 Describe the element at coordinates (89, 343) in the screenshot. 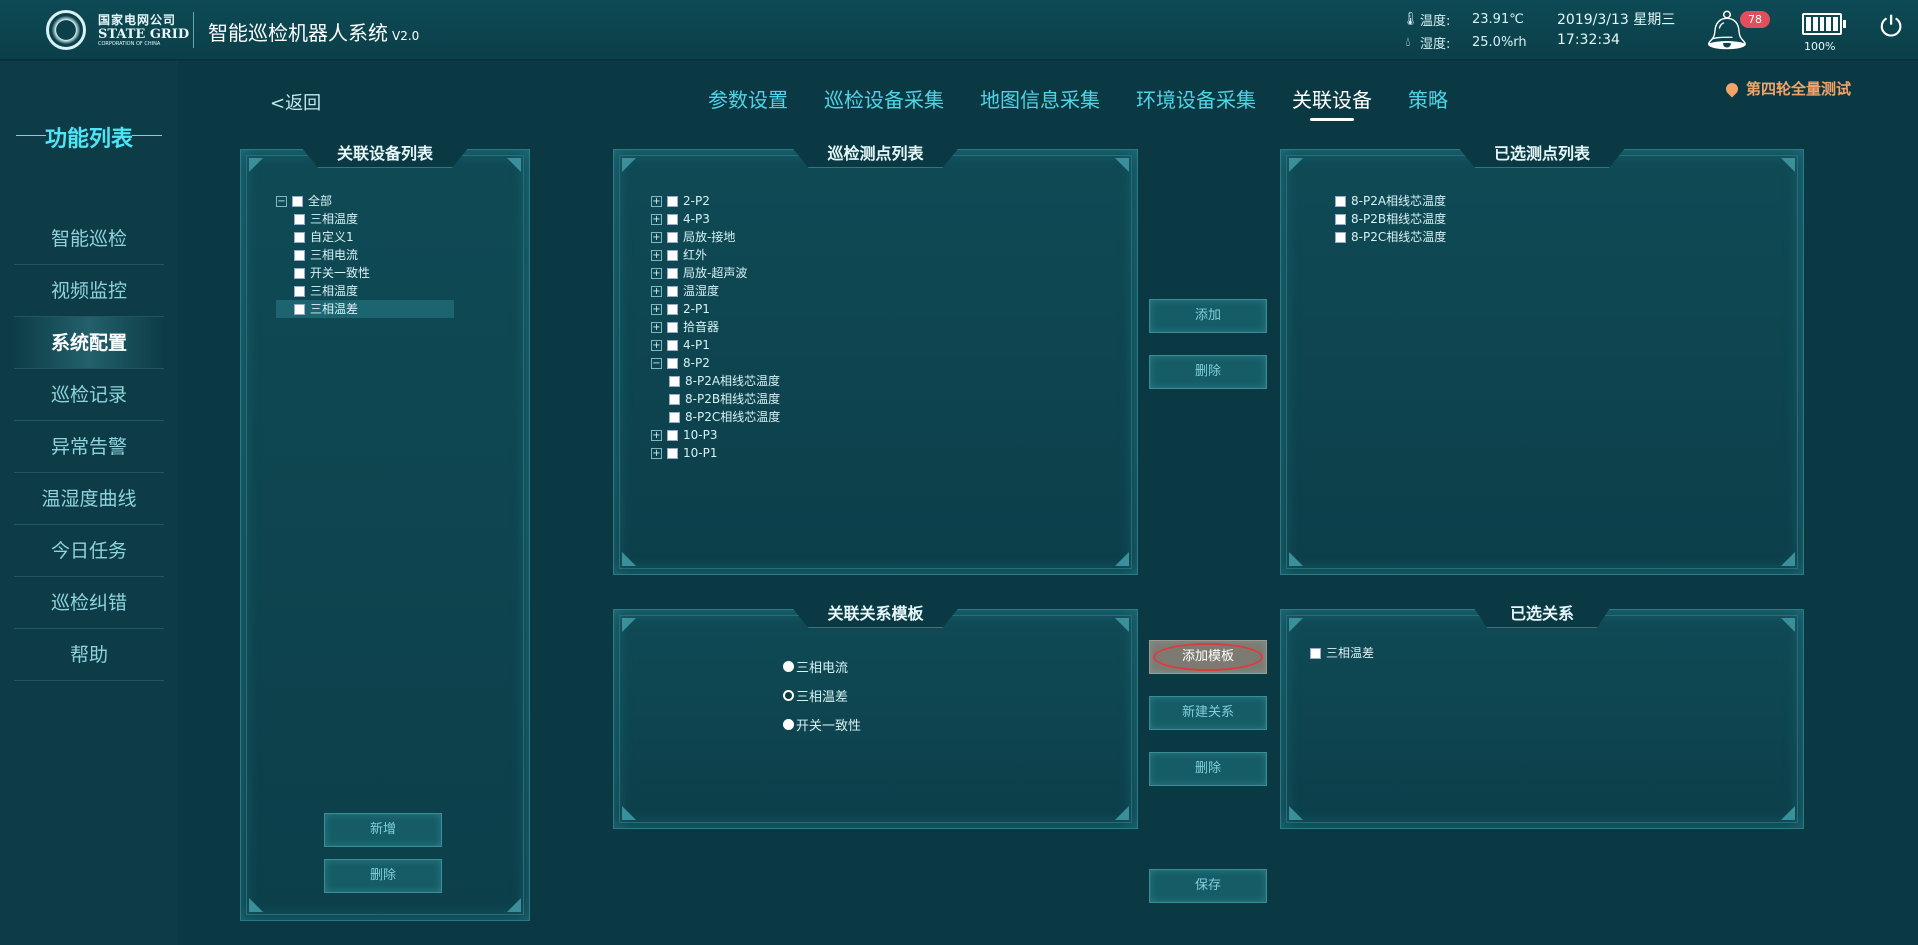

I see `sidebar-item-system-config: 系统配置` at that location.